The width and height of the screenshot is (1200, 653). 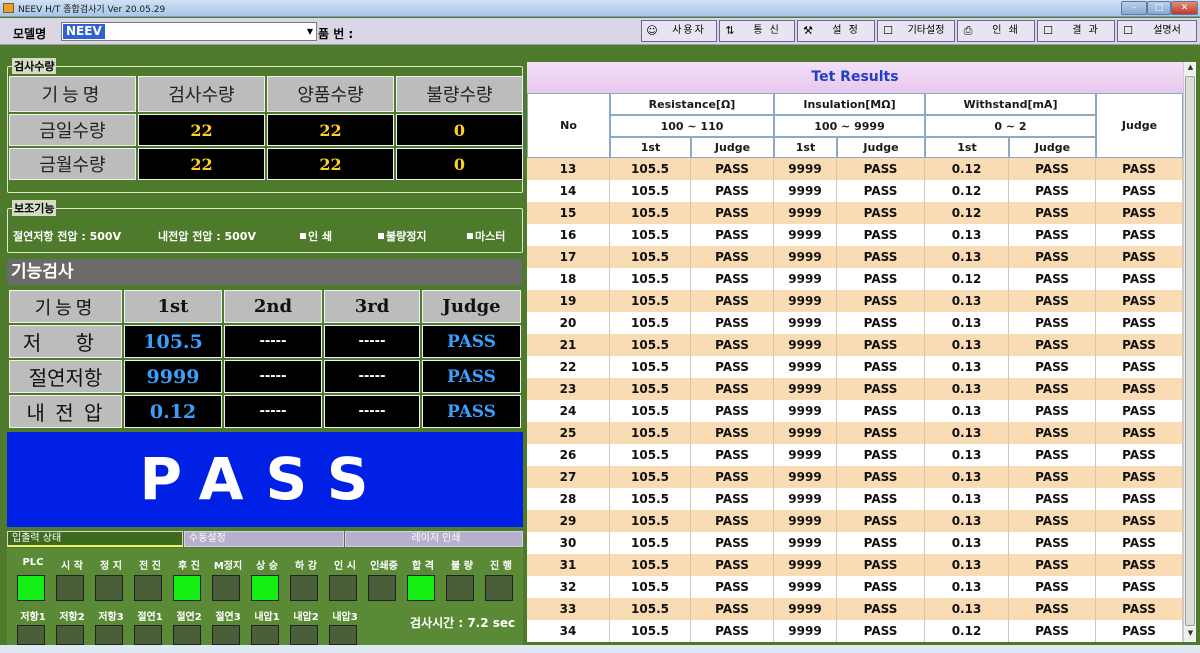 I want to click on results-button: ☐ 결 과, so click(x=1076, y=31).